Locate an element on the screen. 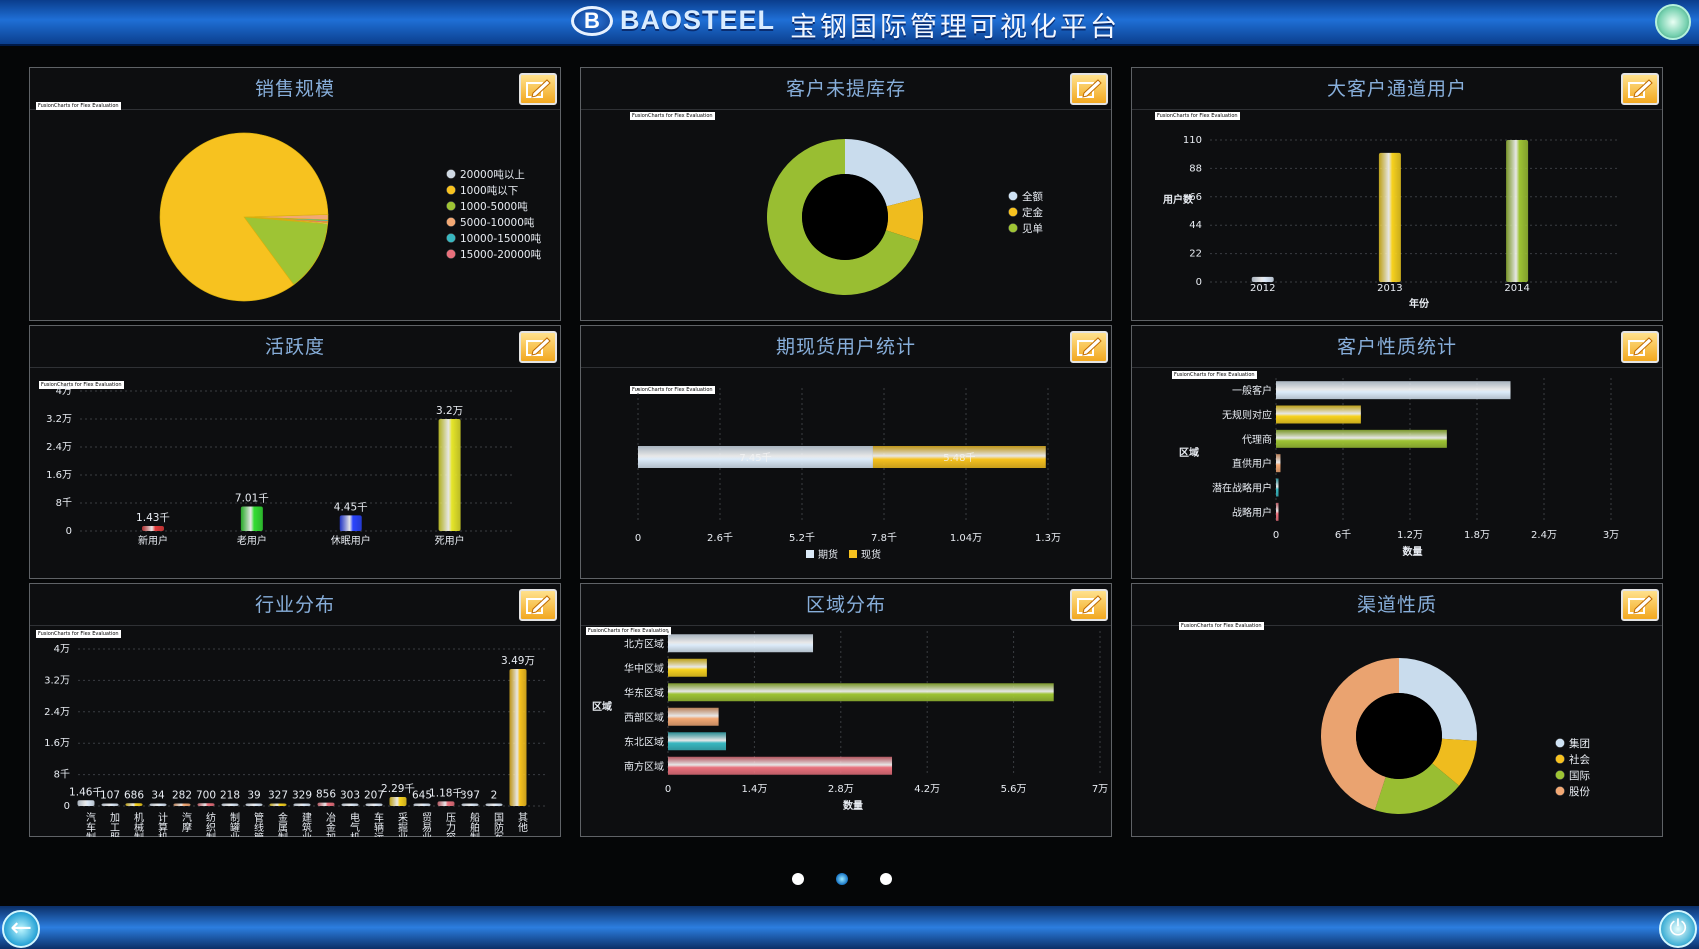 The image size is (1699, 949). data-label: 5.48千 is located at coordinates (959, 458).